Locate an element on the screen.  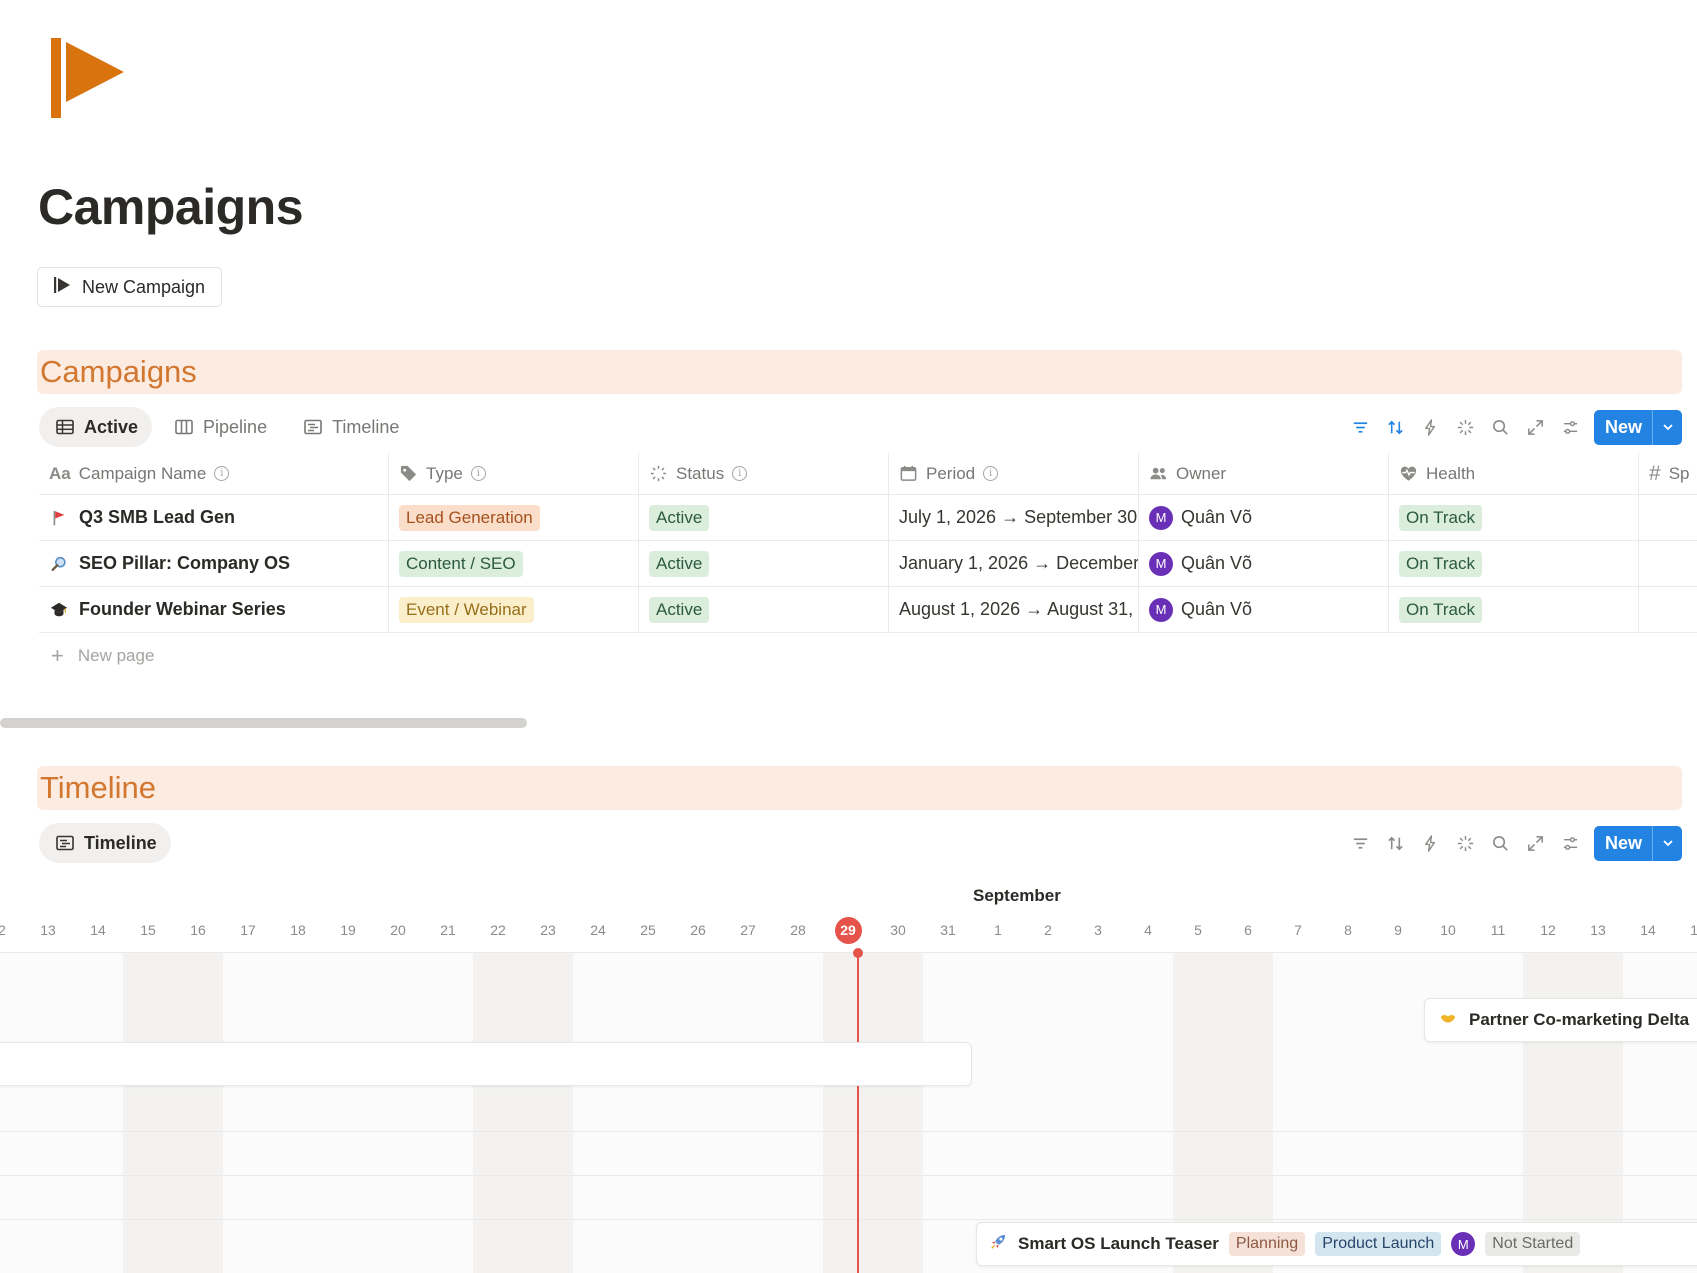
filter-icon is located at coordinates (1360, 427).